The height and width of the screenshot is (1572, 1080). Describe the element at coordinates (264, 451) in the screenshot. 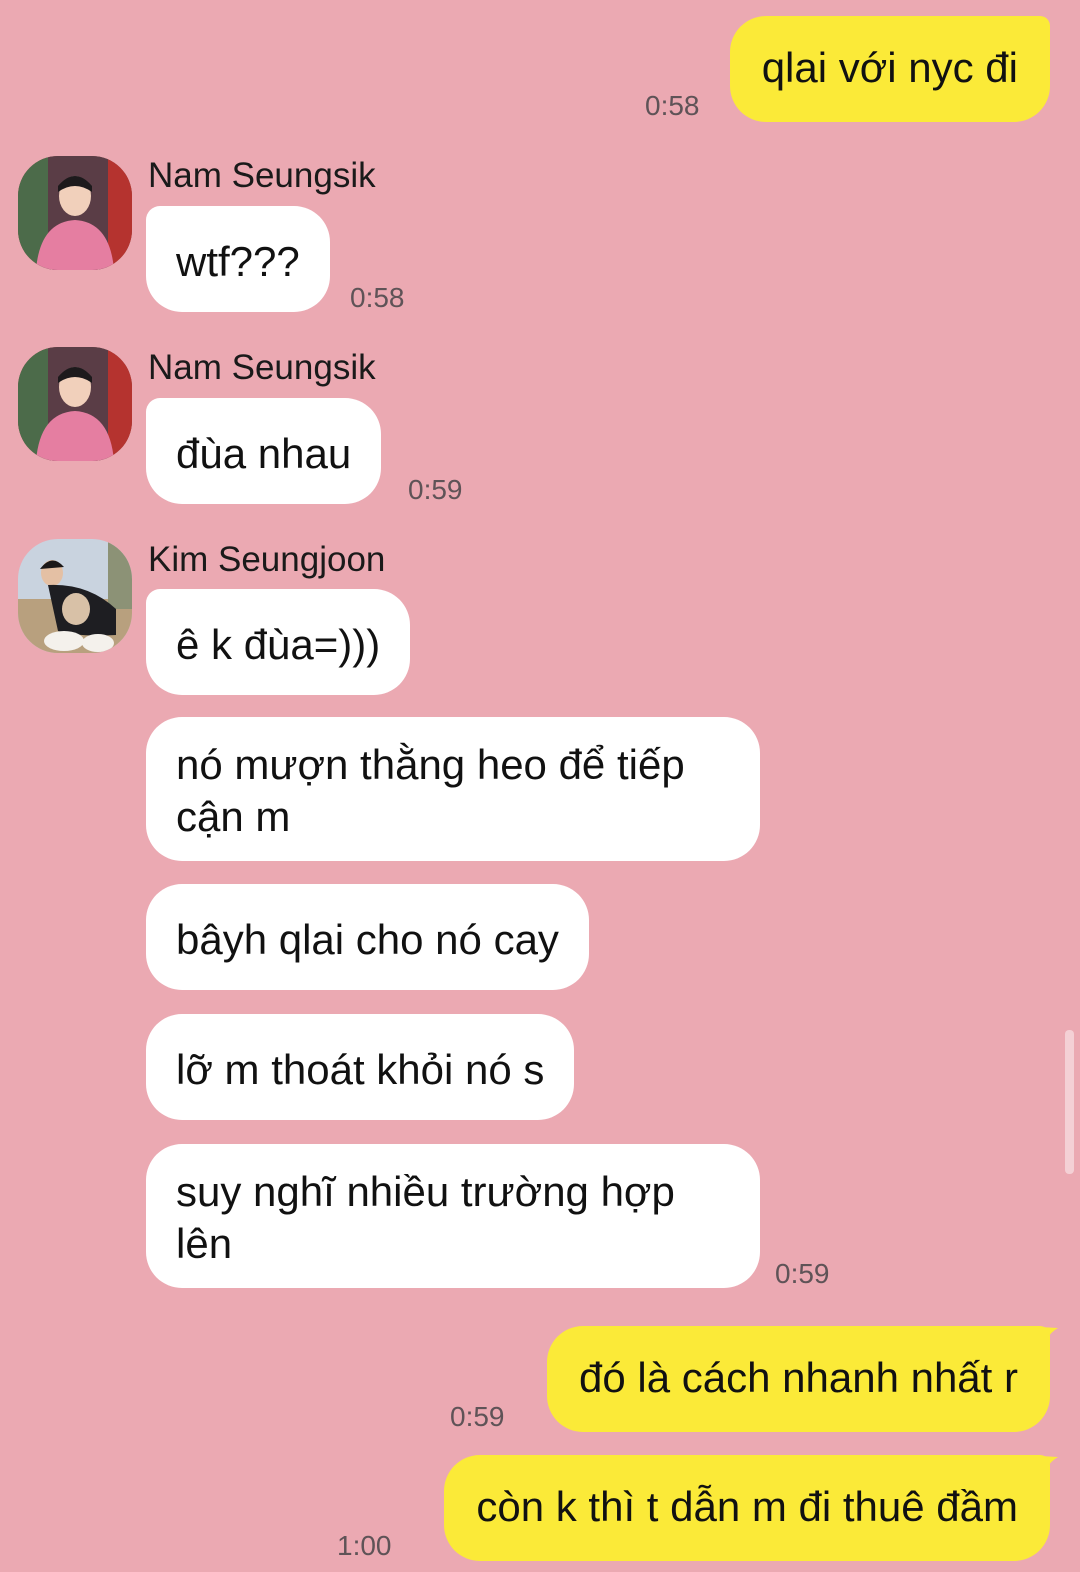

I see `message-bubble-incoming: đùa nhau` at that location.